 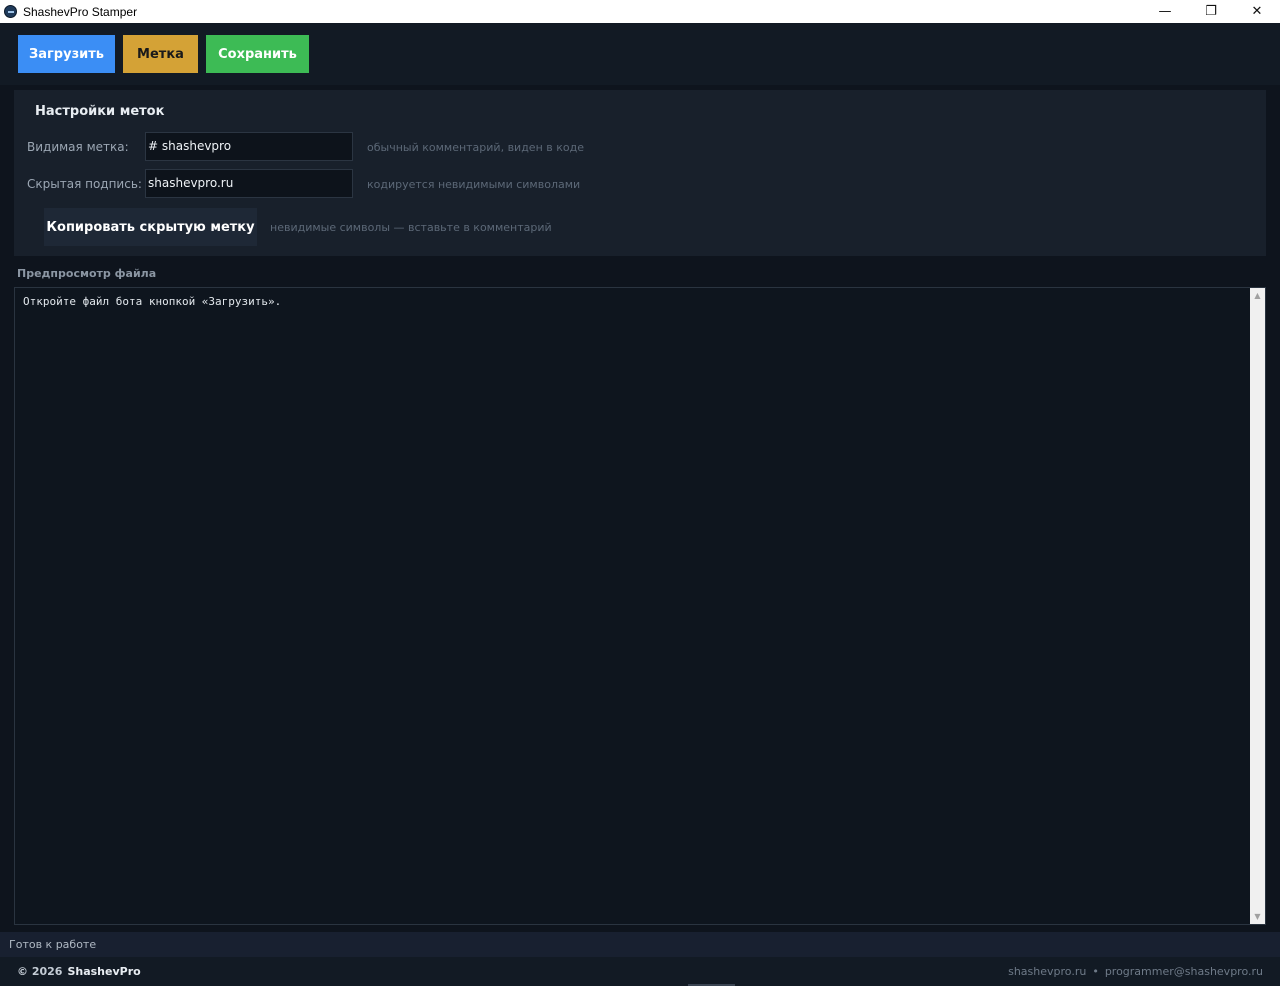 I want to click on preview-content: Откройте файл бота кнопкой «Загрузить»., so click(x=152, y=301).